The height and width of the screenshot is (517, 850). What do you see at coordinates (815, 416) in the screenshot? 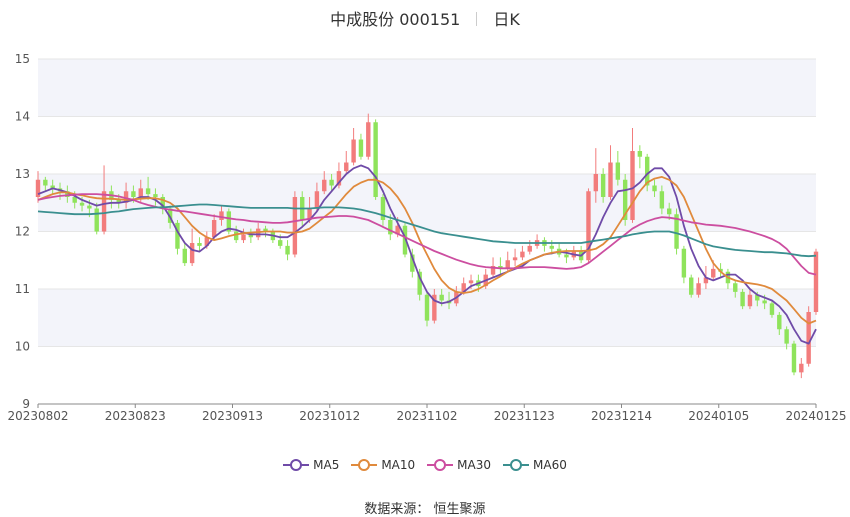
I see `x-tick-label: 20240125` at bounding box center [815, 416].